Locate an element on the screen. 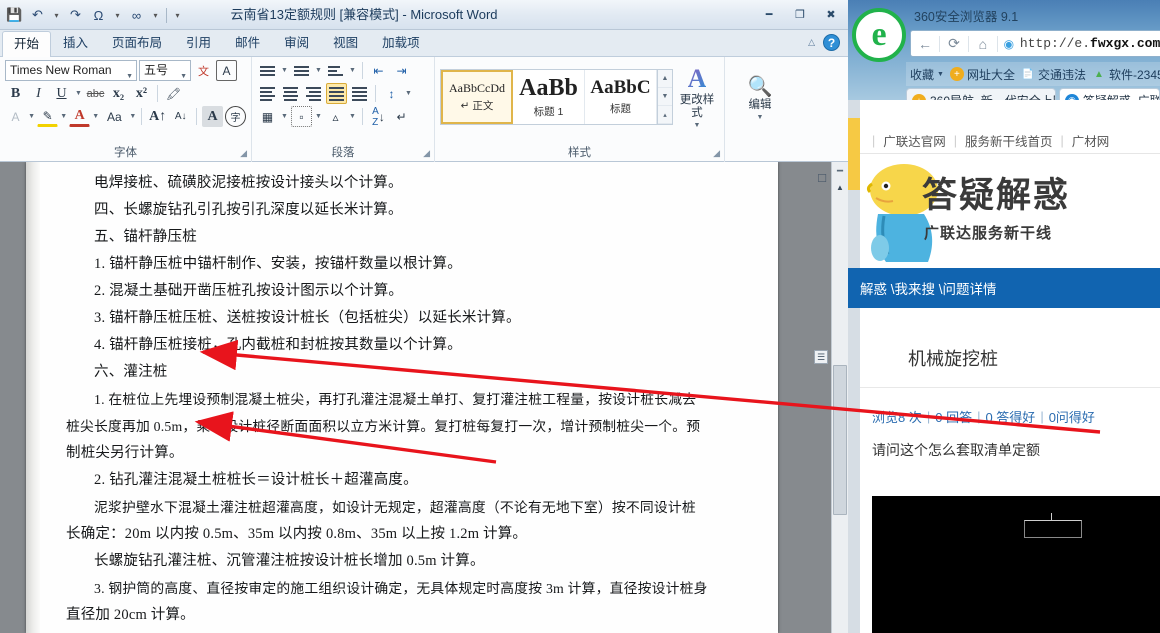 The image size is (1160, 633). numbering-dropdown-icon: ▼ is located at coordinates (318, 70).